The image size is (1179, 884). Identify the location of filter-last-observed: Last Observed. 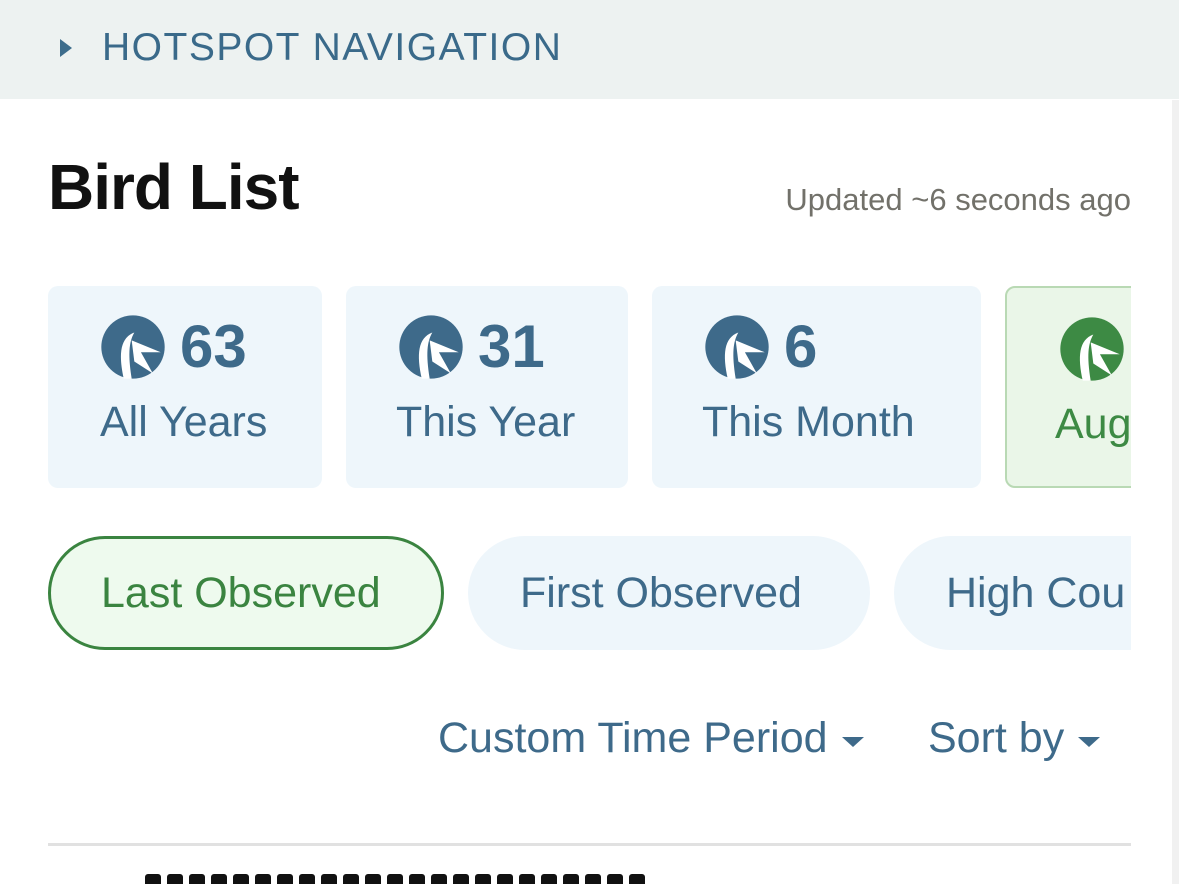
(246, 593).